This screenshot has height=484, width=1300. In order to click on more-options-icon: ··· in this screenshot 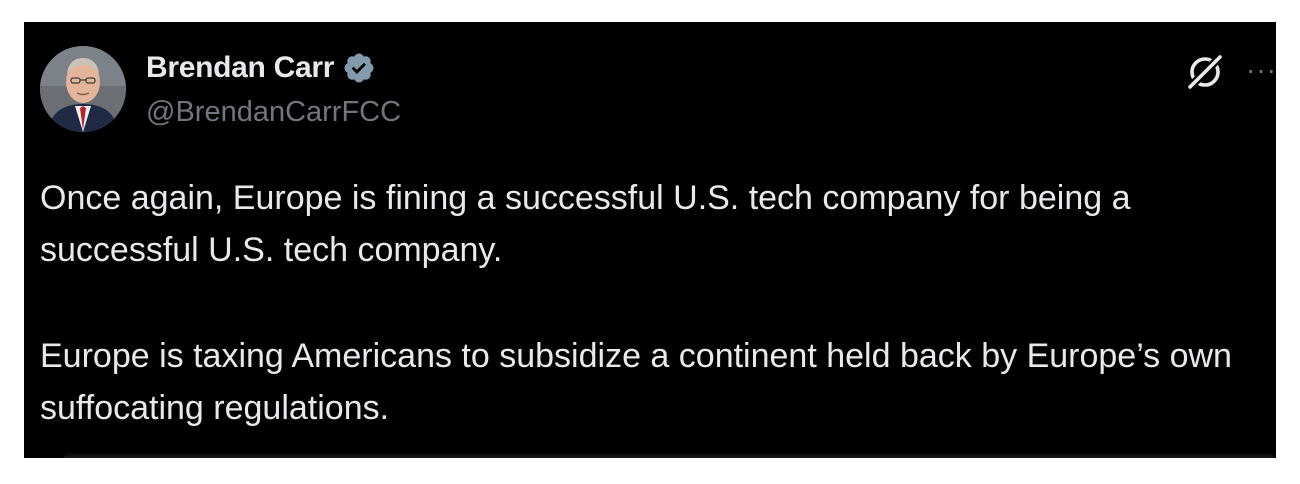, I will do `click(1261, 70)`.